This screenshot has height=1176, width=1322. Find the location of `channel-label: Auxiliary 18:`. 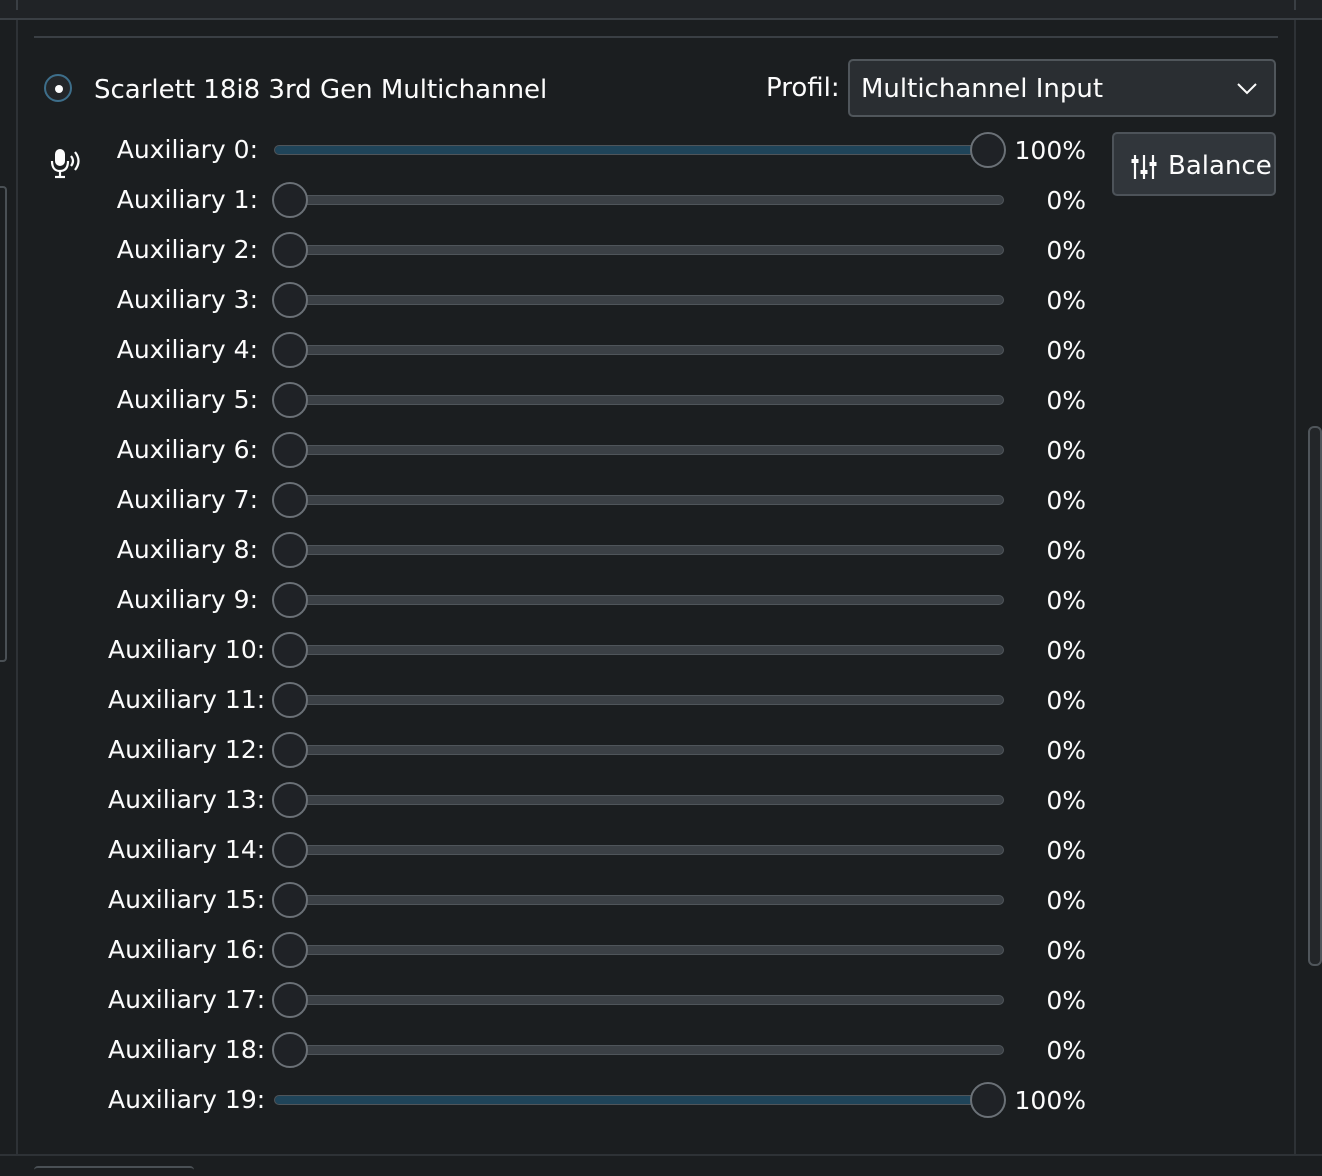

channel-label: Auxiliary 18: is located at coordinates (187, 1049).